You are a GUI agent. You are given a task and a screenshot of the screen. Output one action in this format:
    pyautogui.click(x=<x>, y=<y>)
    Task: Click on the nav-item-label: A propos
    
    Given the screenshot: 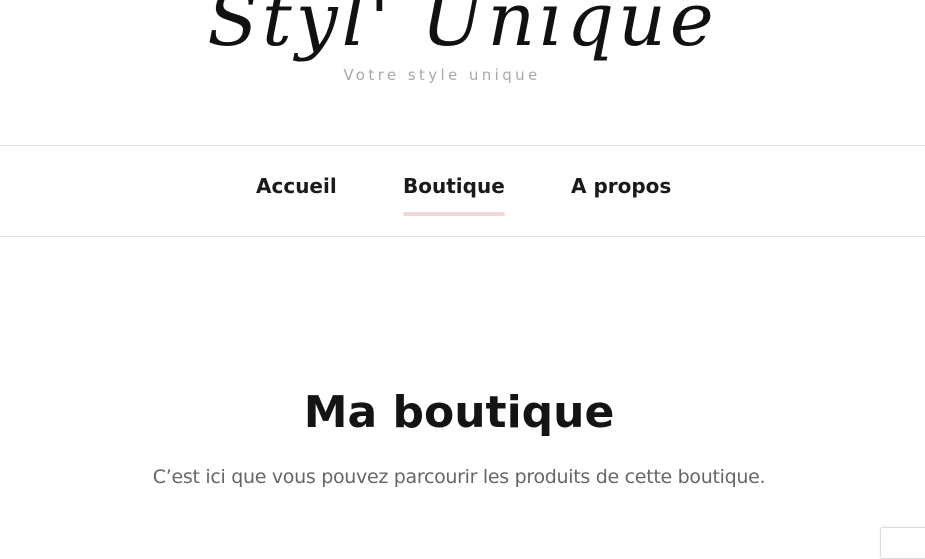 What is the action you would take?
    pyautogui.click(x=621, y=186)
    